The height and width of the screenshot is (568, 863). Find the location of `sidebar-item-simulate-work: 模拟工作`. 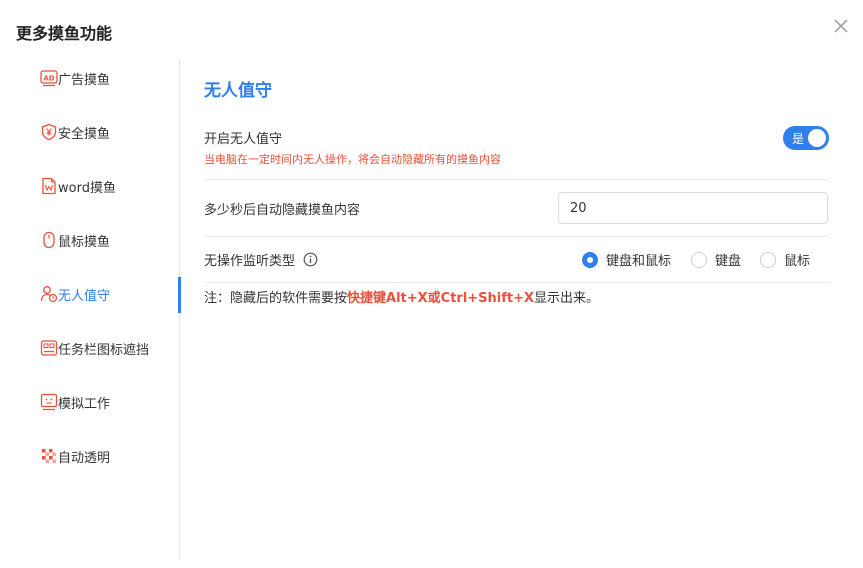

sidebar-item-simulate-work: 模拟工作 is located at coordinates (75, 402).